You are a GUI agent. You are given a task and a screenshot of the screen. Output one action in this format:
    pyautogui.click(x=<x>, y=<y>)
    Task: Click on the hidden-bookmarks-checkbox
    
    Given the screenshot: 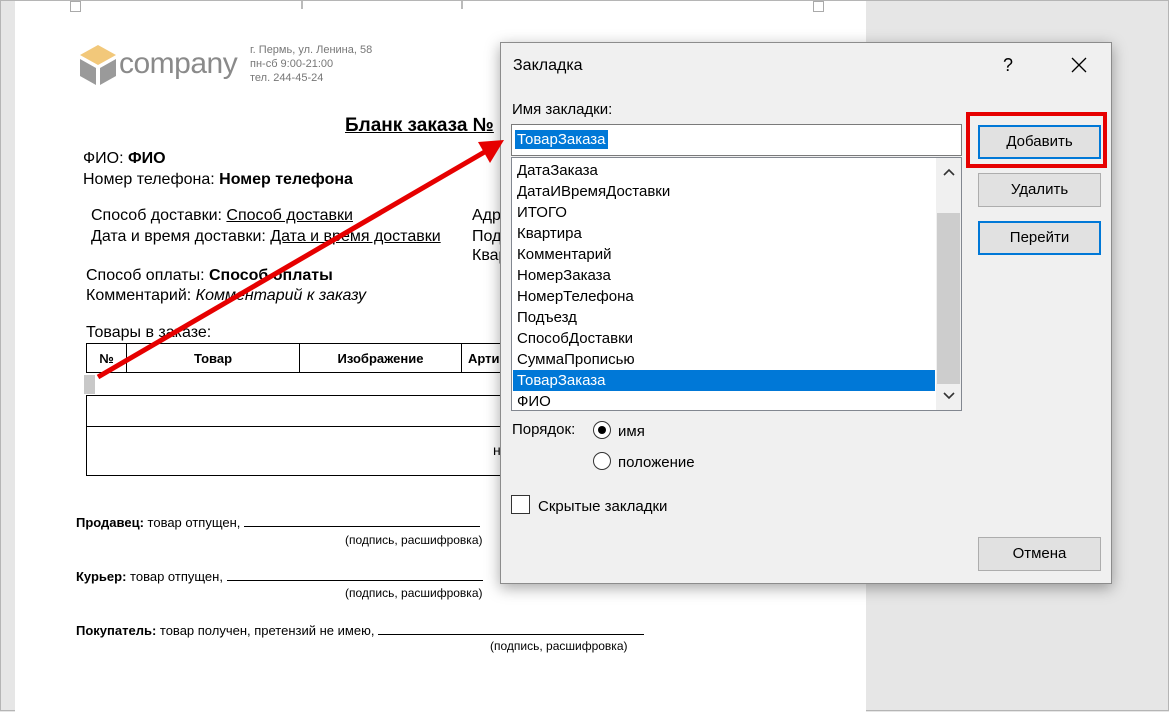 What is the action you would take?
    pyautogui.click(x=520, y=504)
    